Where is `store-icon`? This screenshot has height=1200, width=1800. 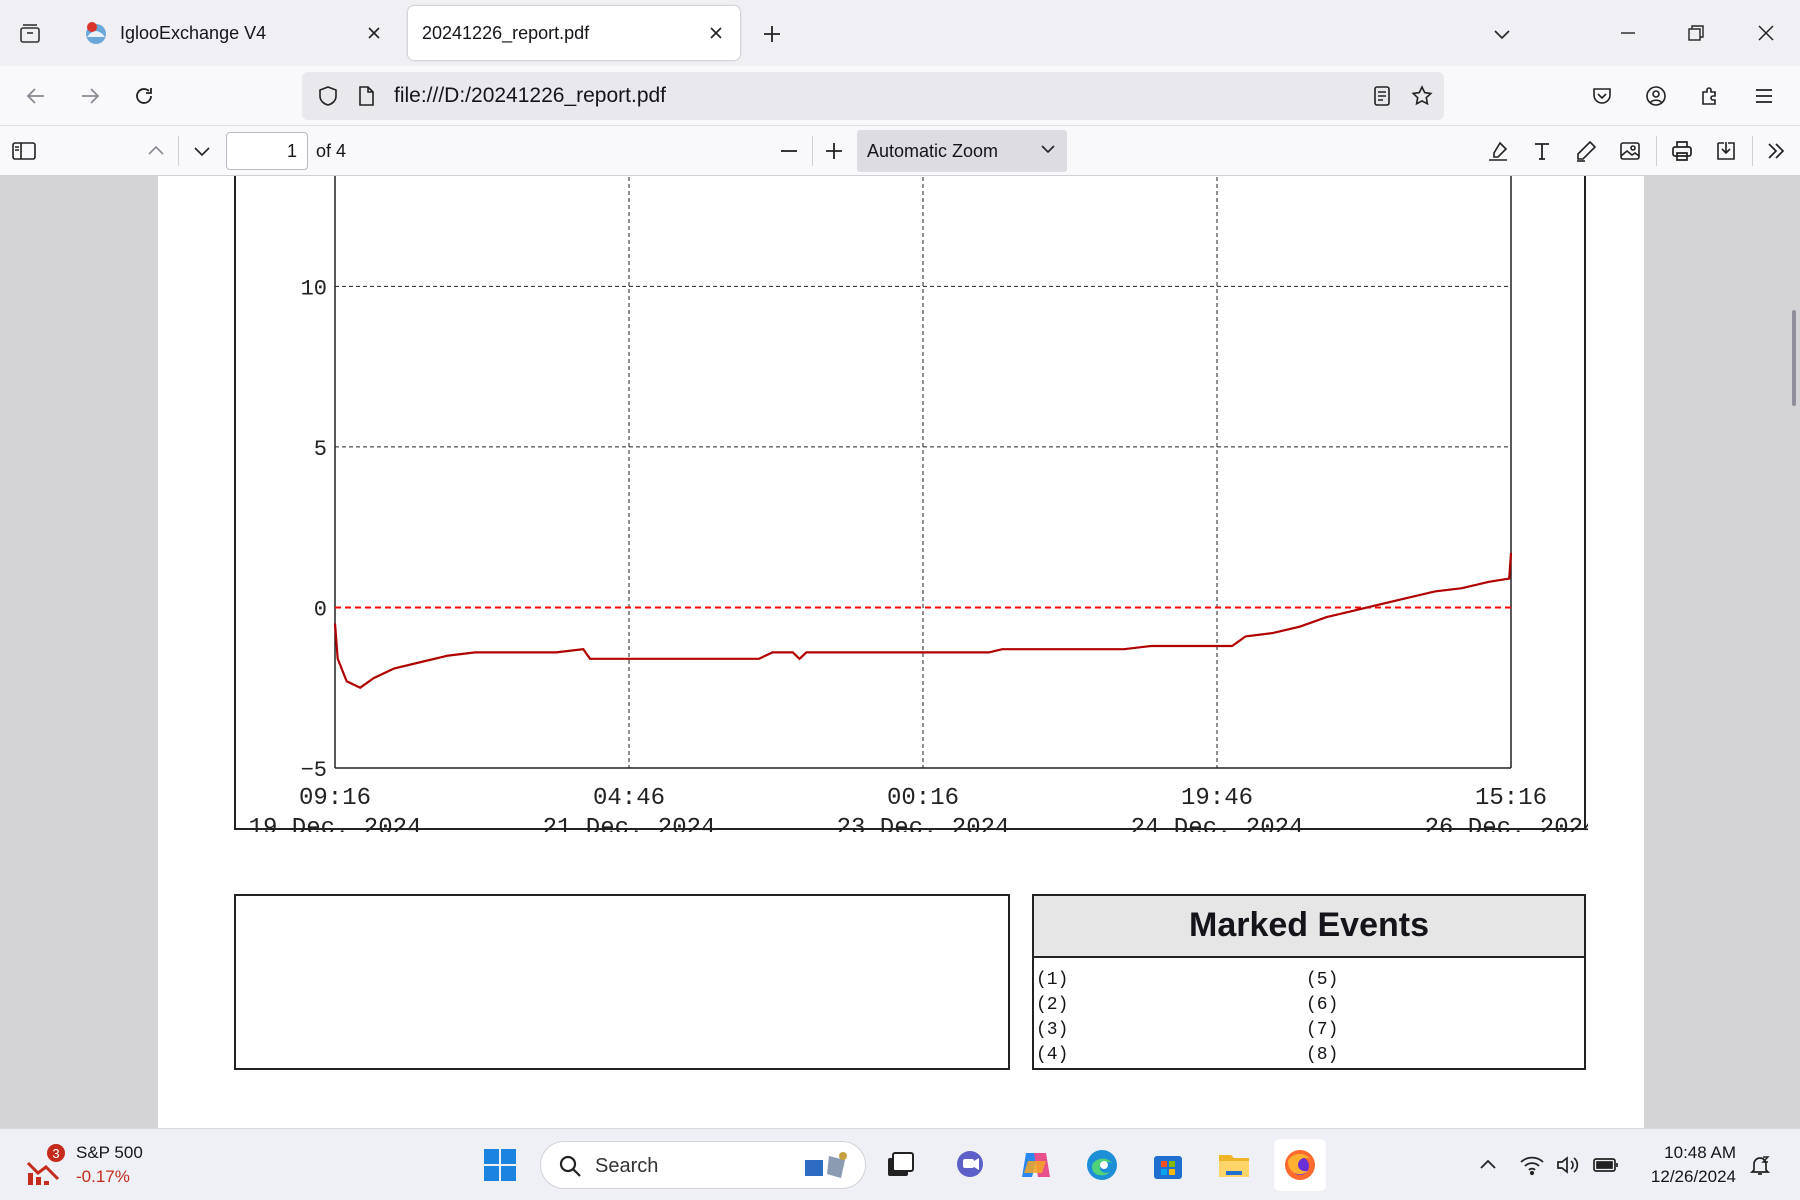
store-icon is located at coordinates (1168, 1167).